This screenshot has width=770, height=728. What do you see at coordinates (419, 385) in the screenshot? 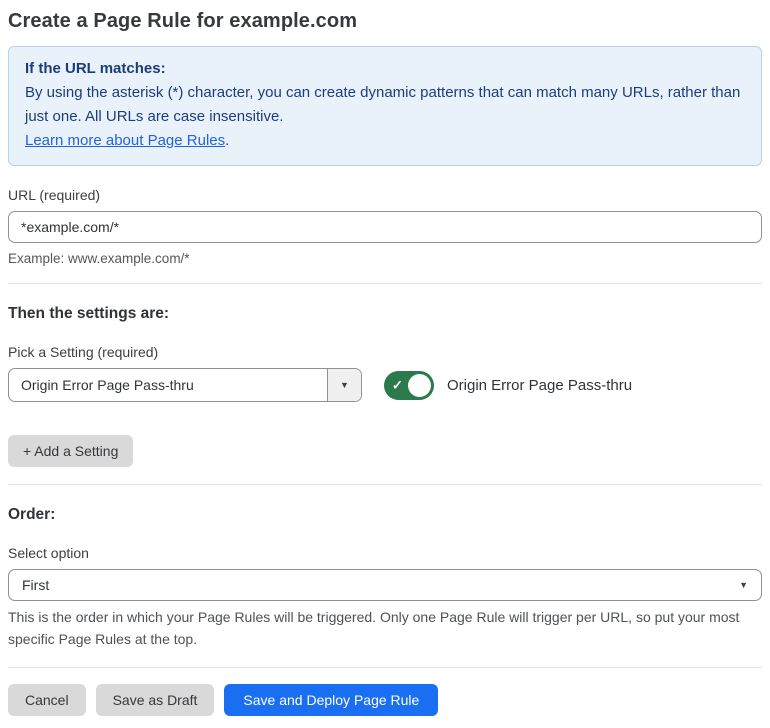
I see `toggle-knob` at bounding box center [419, 385].